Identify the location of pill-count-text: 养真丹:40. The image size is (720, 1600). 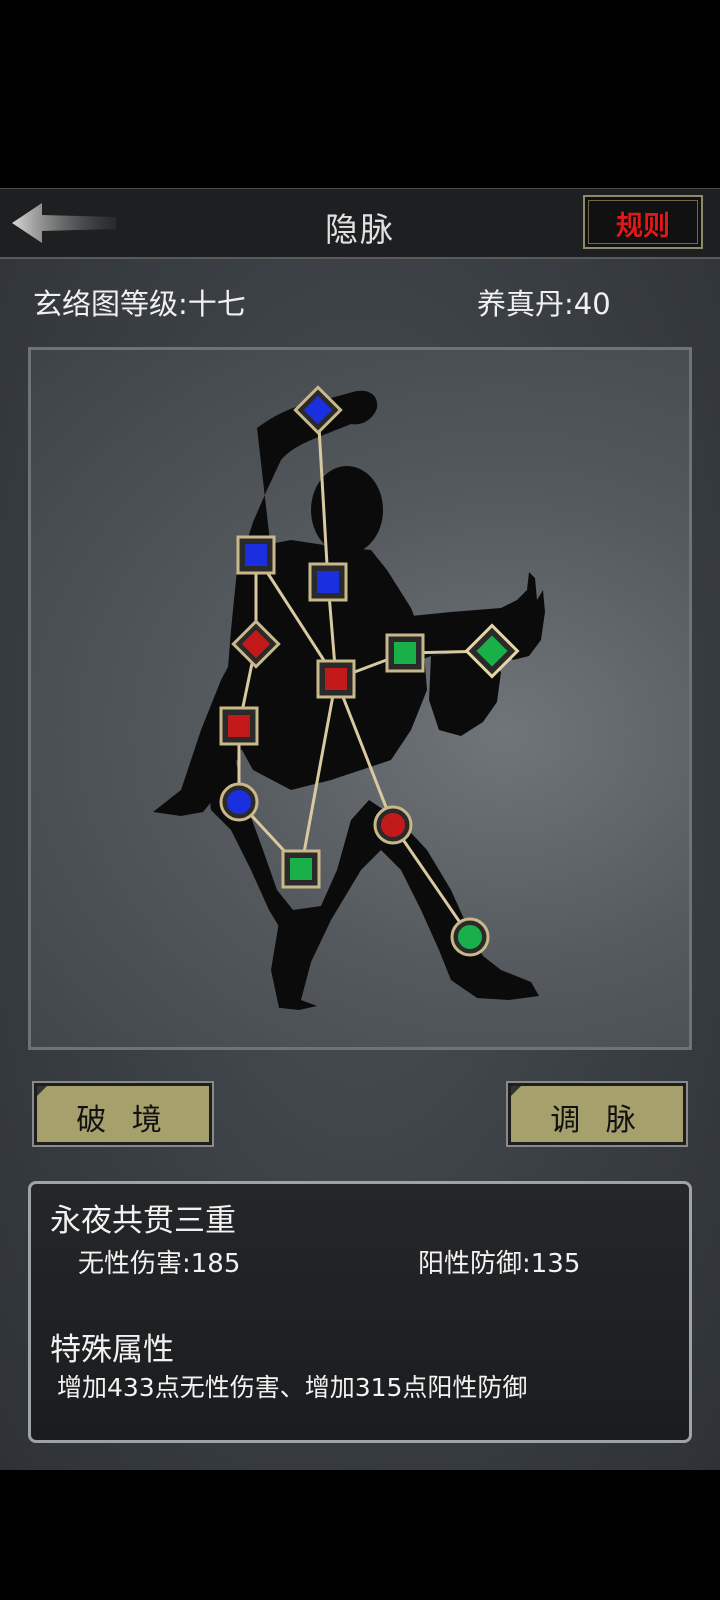
(544, 304).